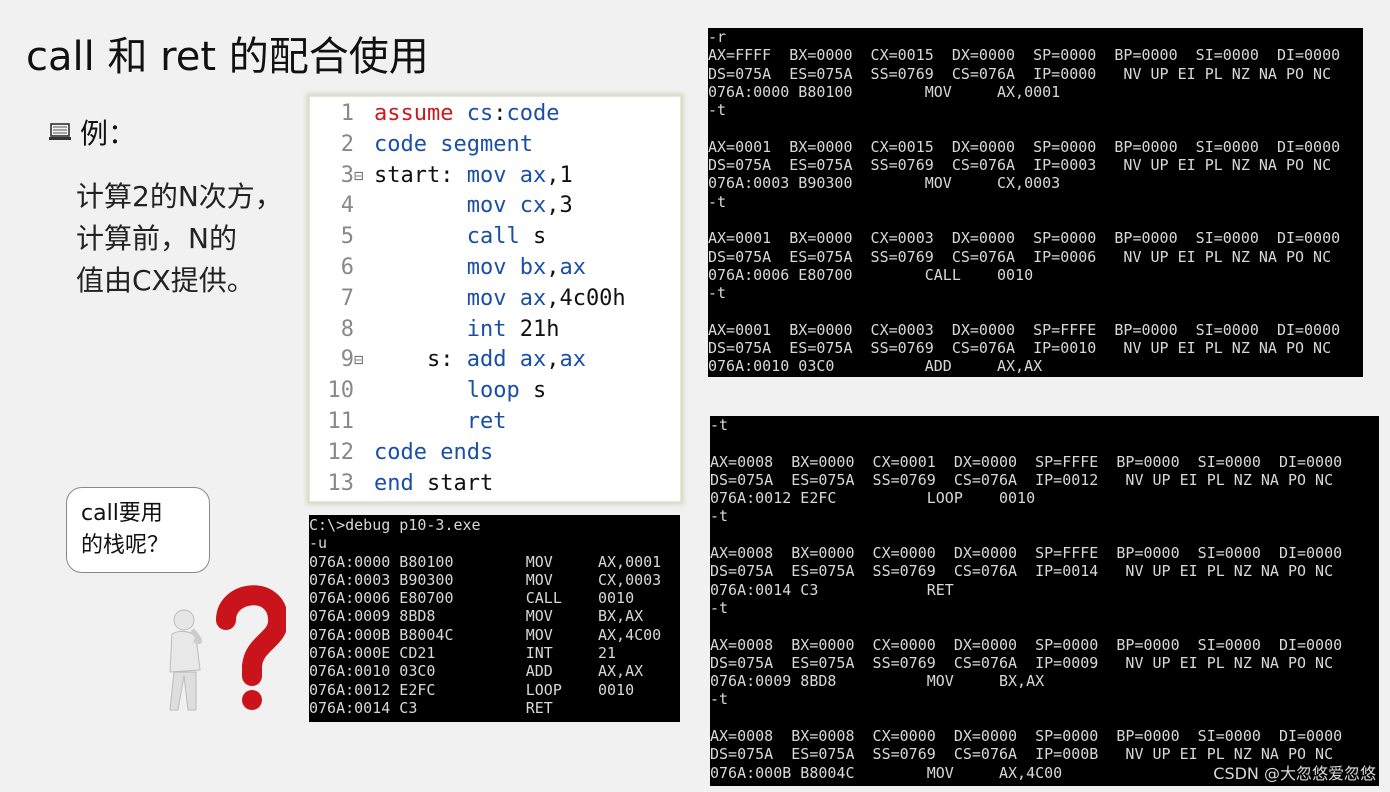  What do you see at coordinates (108, 133) in the screenshot?
I see `example-label: 例：` at bounding box center [108, 133].